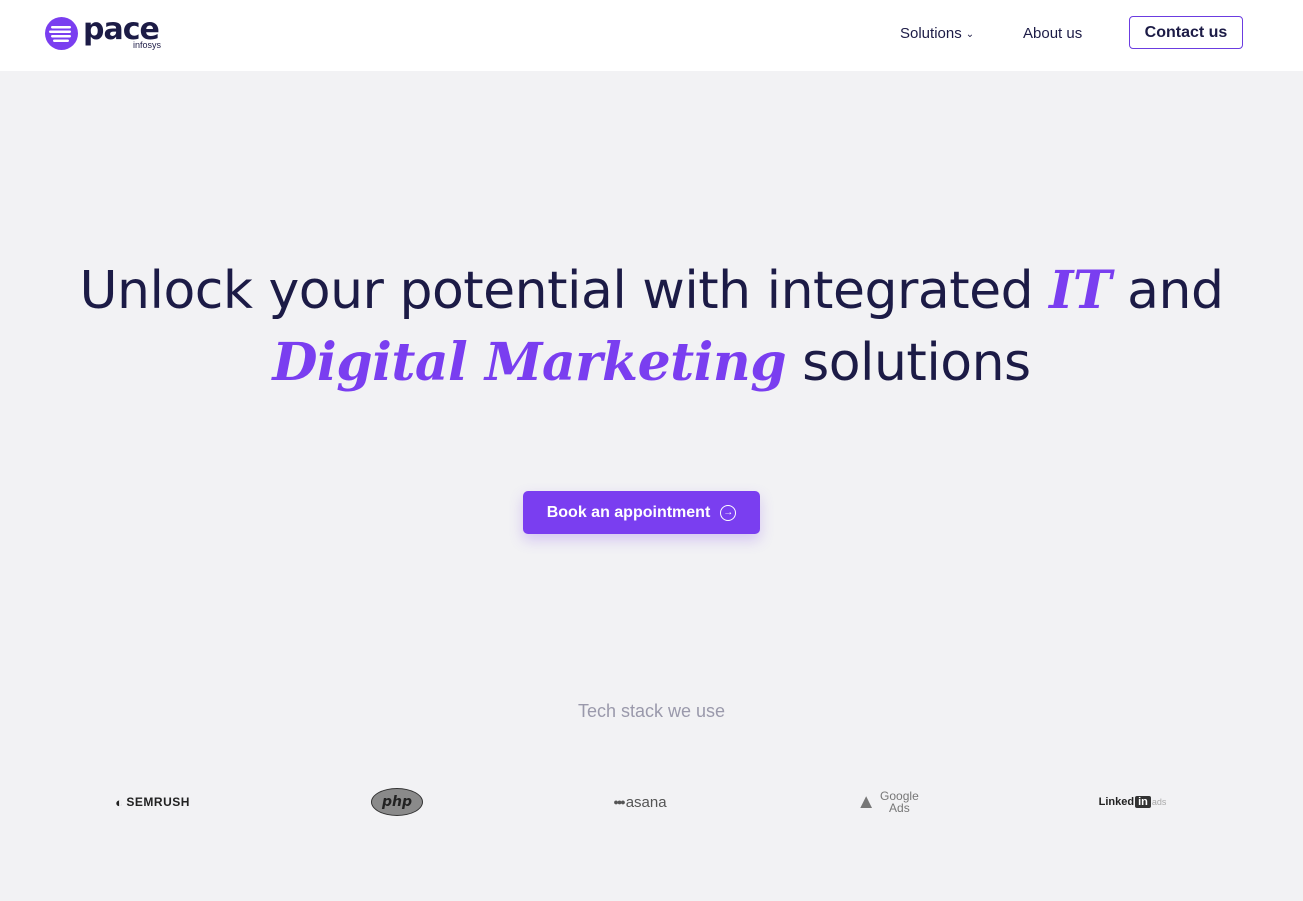 This screenshot has width=1303, height=901. I want to click on chevron-down-icon: ⌄, so click(970, 34).